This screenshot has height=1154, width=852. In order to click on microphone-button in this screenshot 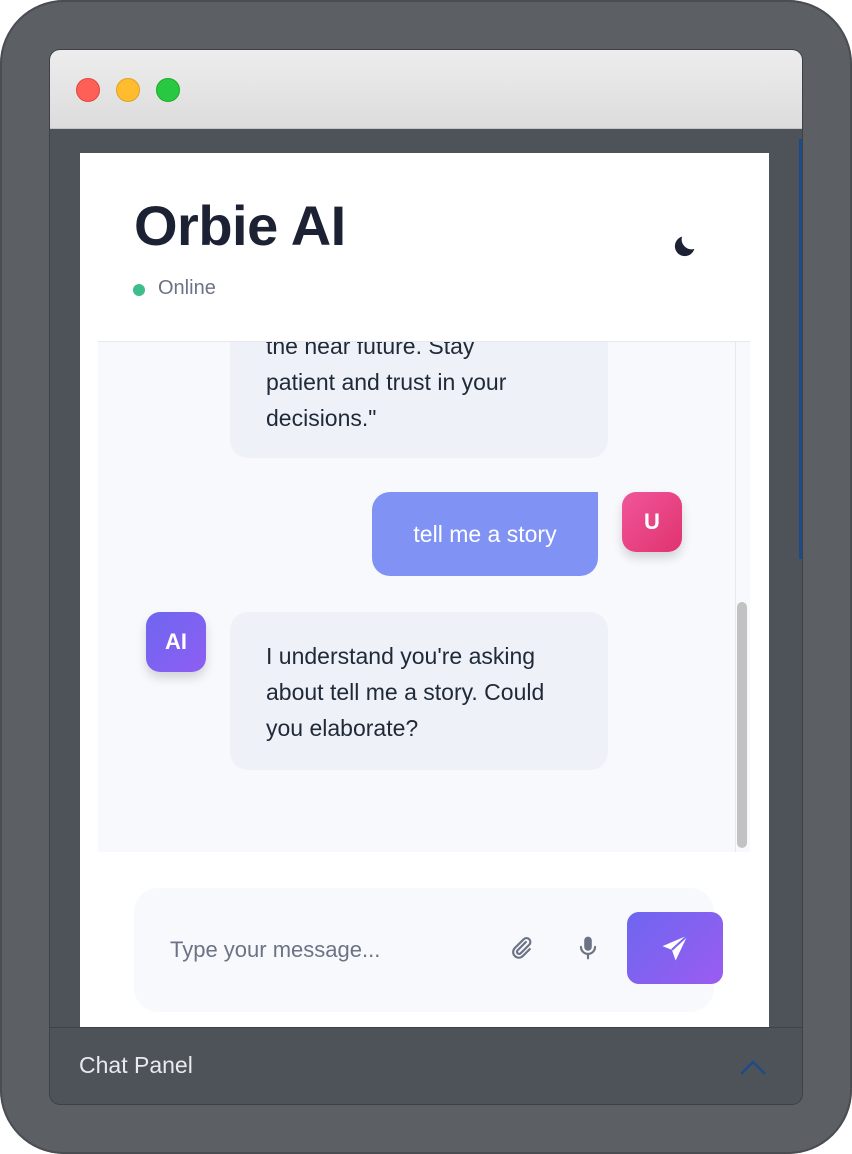, I will do `click(588, 948)`.